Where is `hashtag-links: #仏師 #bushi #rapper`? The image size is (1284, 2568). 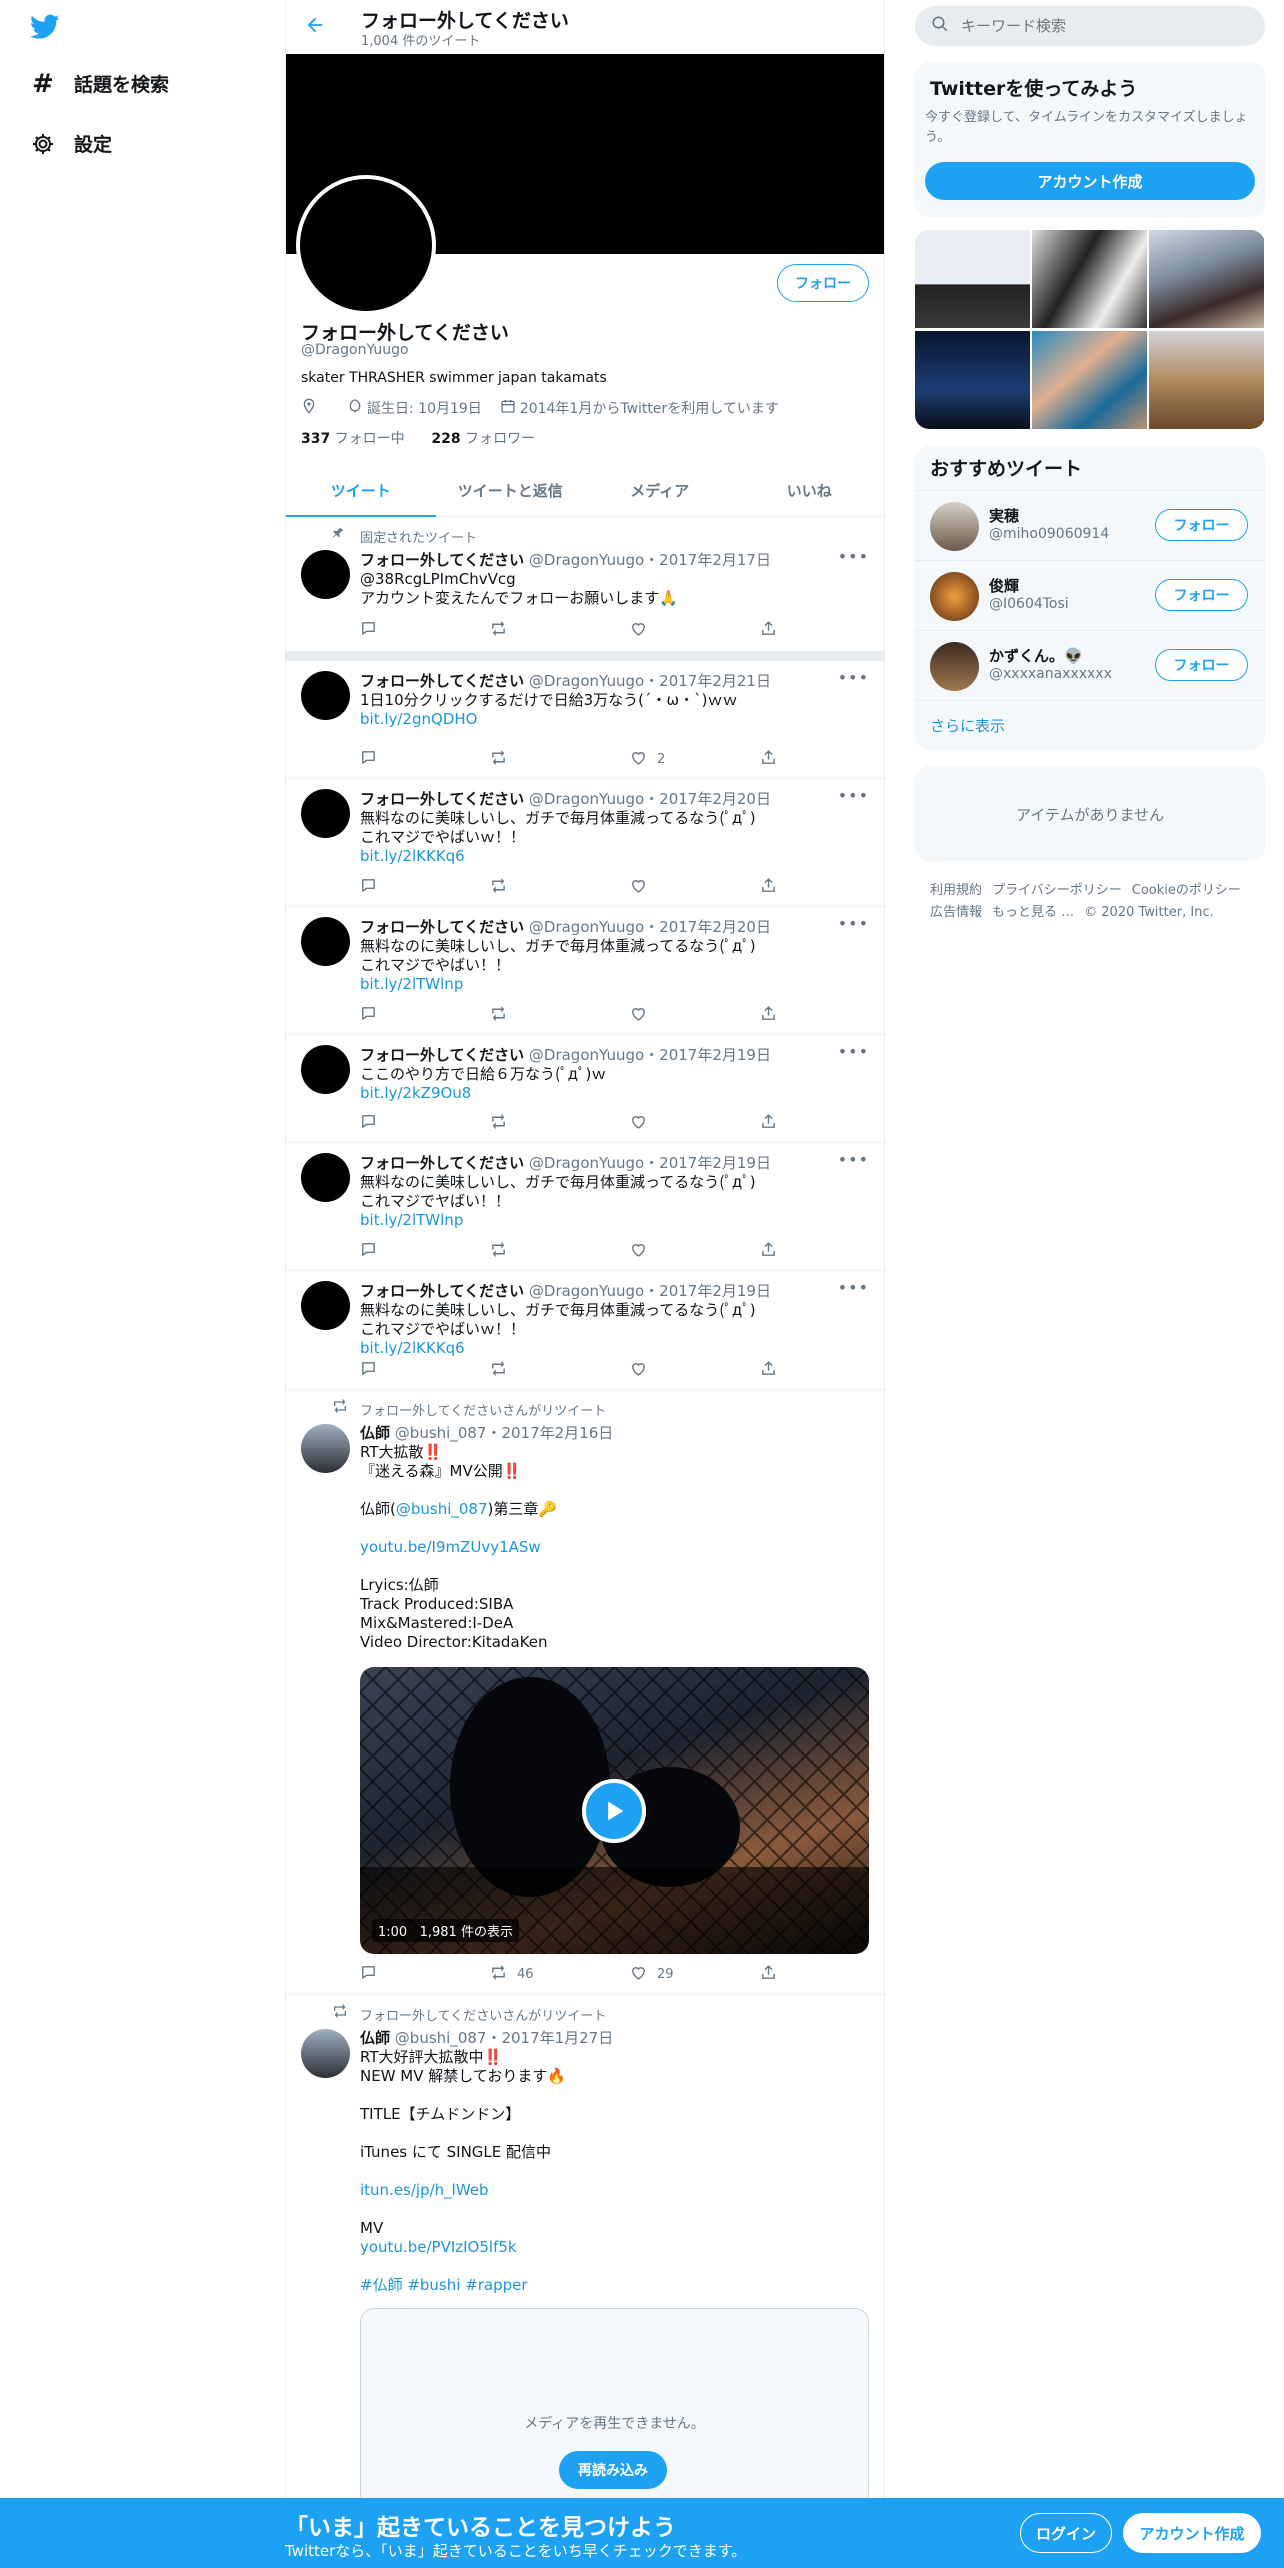 hashtag-links: #仏師 #bushi #rapper is located at coordinates (444, 2285).